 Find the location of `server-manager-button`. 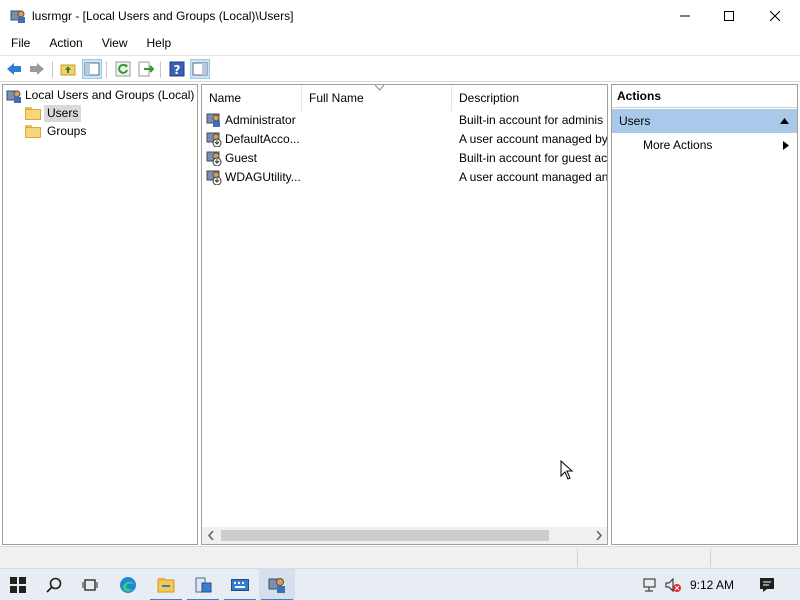

server-manager-button is located at coordinates (203, 584).